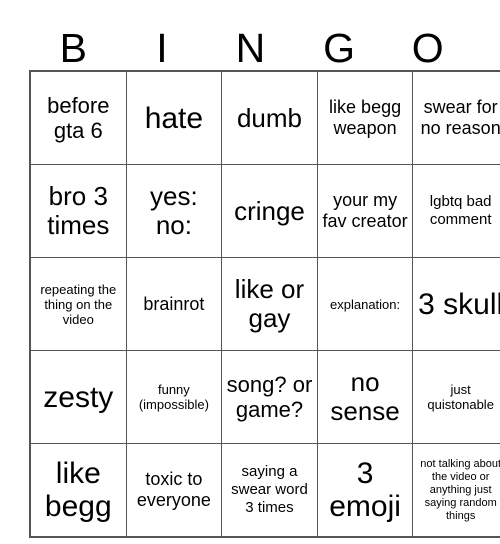 The image size is (500, 544). I want to click on bingo-cell: just quistonable, so click(456, 397).